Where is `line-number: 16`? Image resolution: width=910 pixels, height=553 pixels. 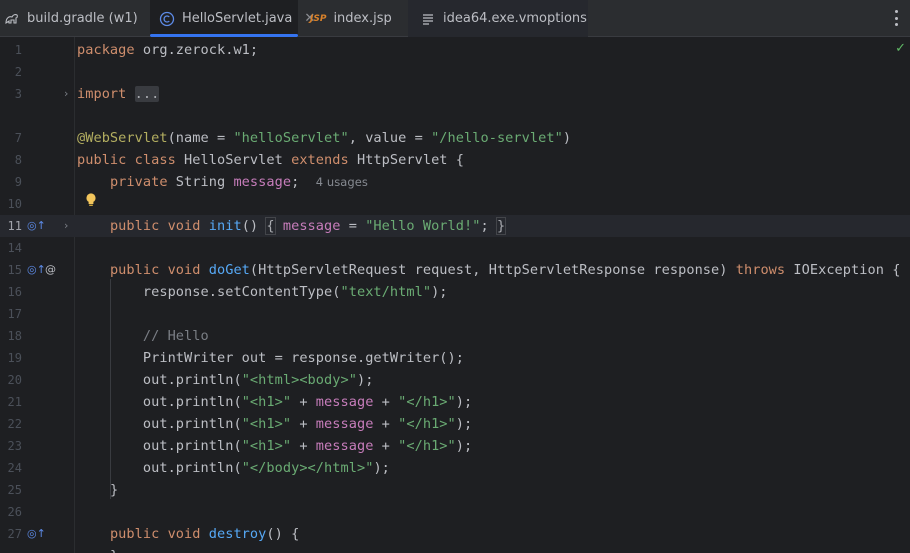
line-number: 16 is located at coordinates (14, 292).